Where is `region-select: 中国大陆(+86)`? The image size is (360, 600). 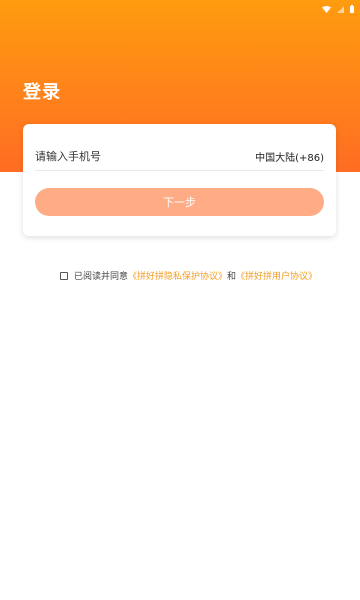 region-select: 中国大陆(+86) is located at coordinates (289, 156).